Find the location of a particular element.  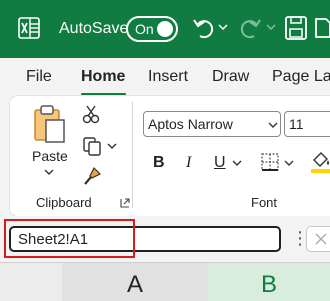

select-all-corner is located at coordinates (31, 282).